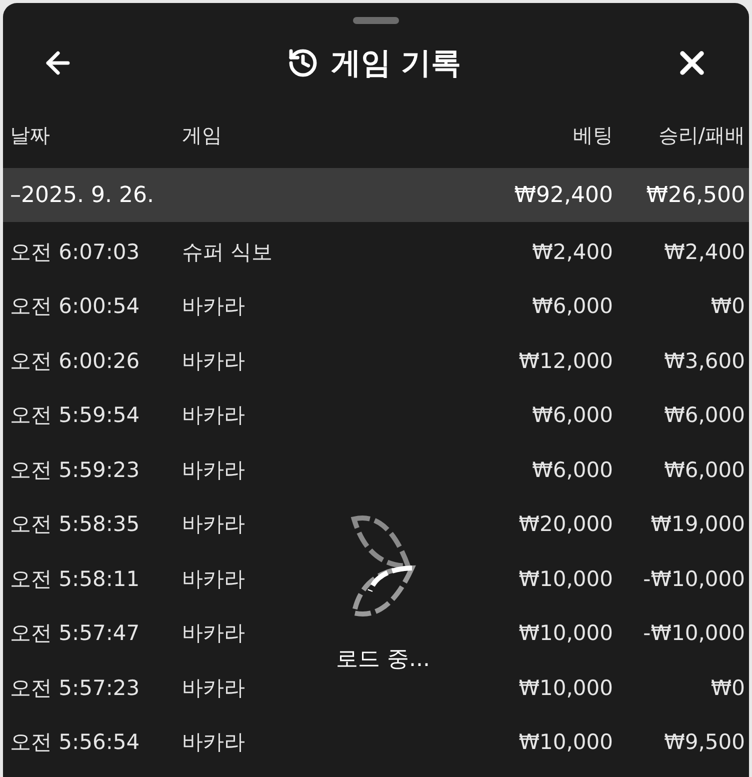 Image resolution: width=752 pixels, height=777 pixels. I want to click on column-header: 게임, so click(202, 135).